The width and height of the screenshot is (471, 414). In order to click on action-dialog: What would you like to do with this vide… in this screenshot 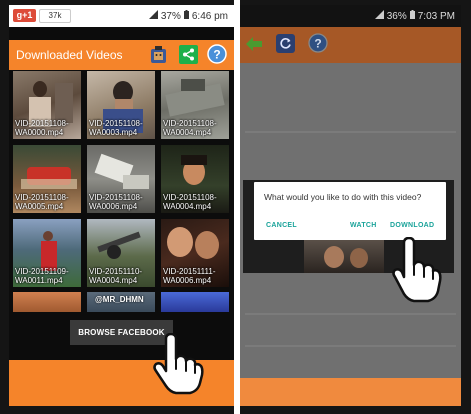, I will do `click(350, 211)`.